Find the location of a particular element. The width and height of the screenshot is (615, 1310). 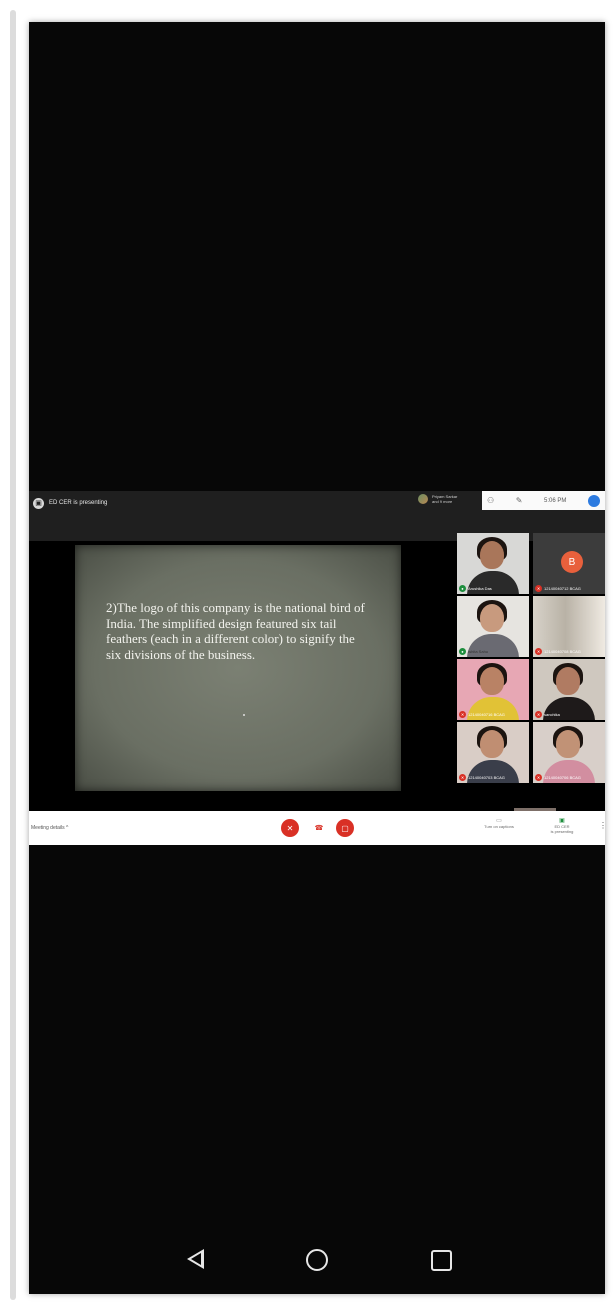

participants-summary-more: and 9 more is located at coordinates (442, 501).